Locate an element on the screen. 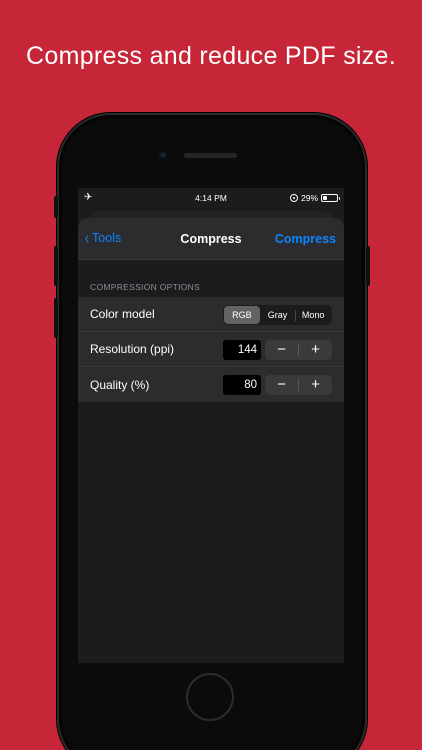  resolution-value-field: 144 is located at coordinates (242, 350).